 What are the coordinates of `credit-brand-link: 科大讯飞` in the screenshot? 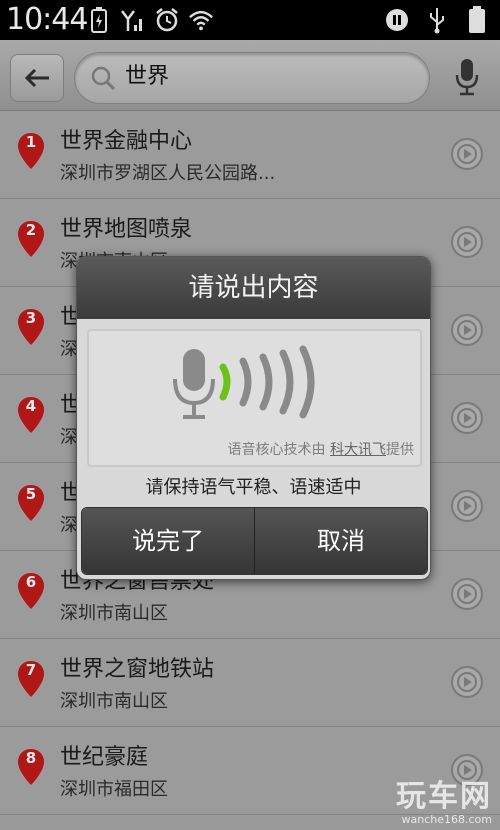 It's located at (358, 450).